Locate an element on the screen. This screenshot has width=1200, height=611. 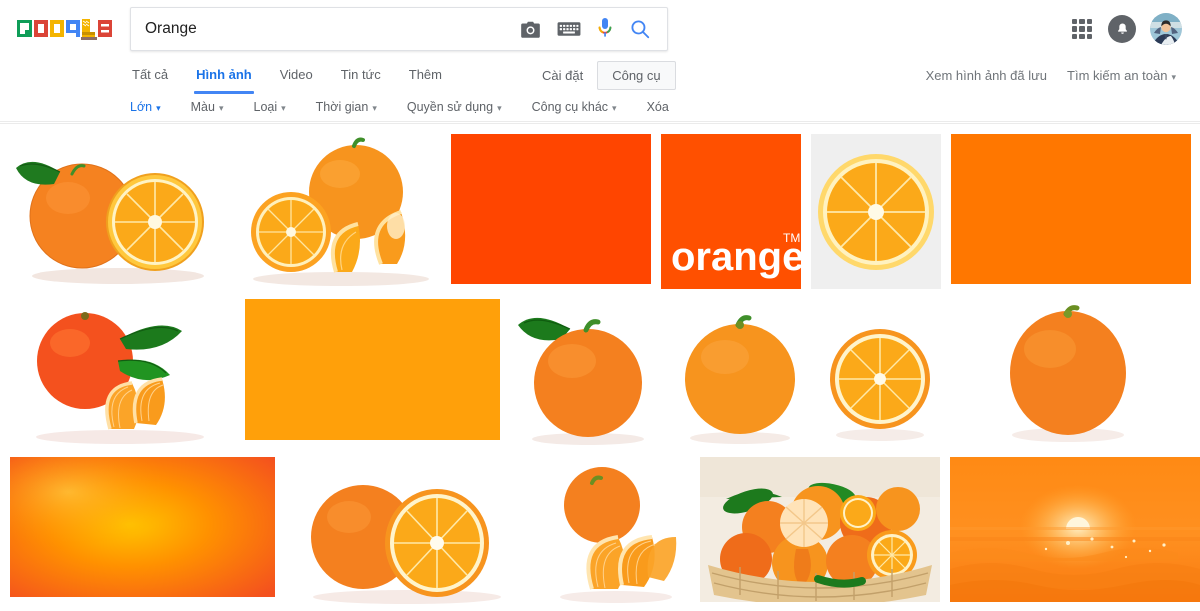
result-solid-orange-block is located at coordinates (1071, 209).